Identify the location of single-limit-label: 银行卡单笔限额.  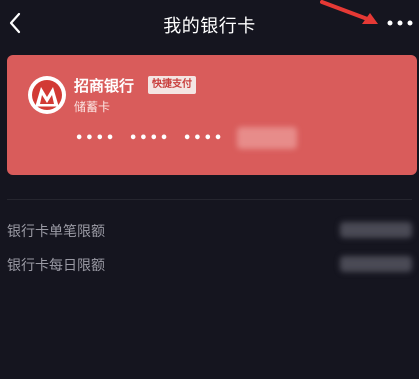
(56, 232).